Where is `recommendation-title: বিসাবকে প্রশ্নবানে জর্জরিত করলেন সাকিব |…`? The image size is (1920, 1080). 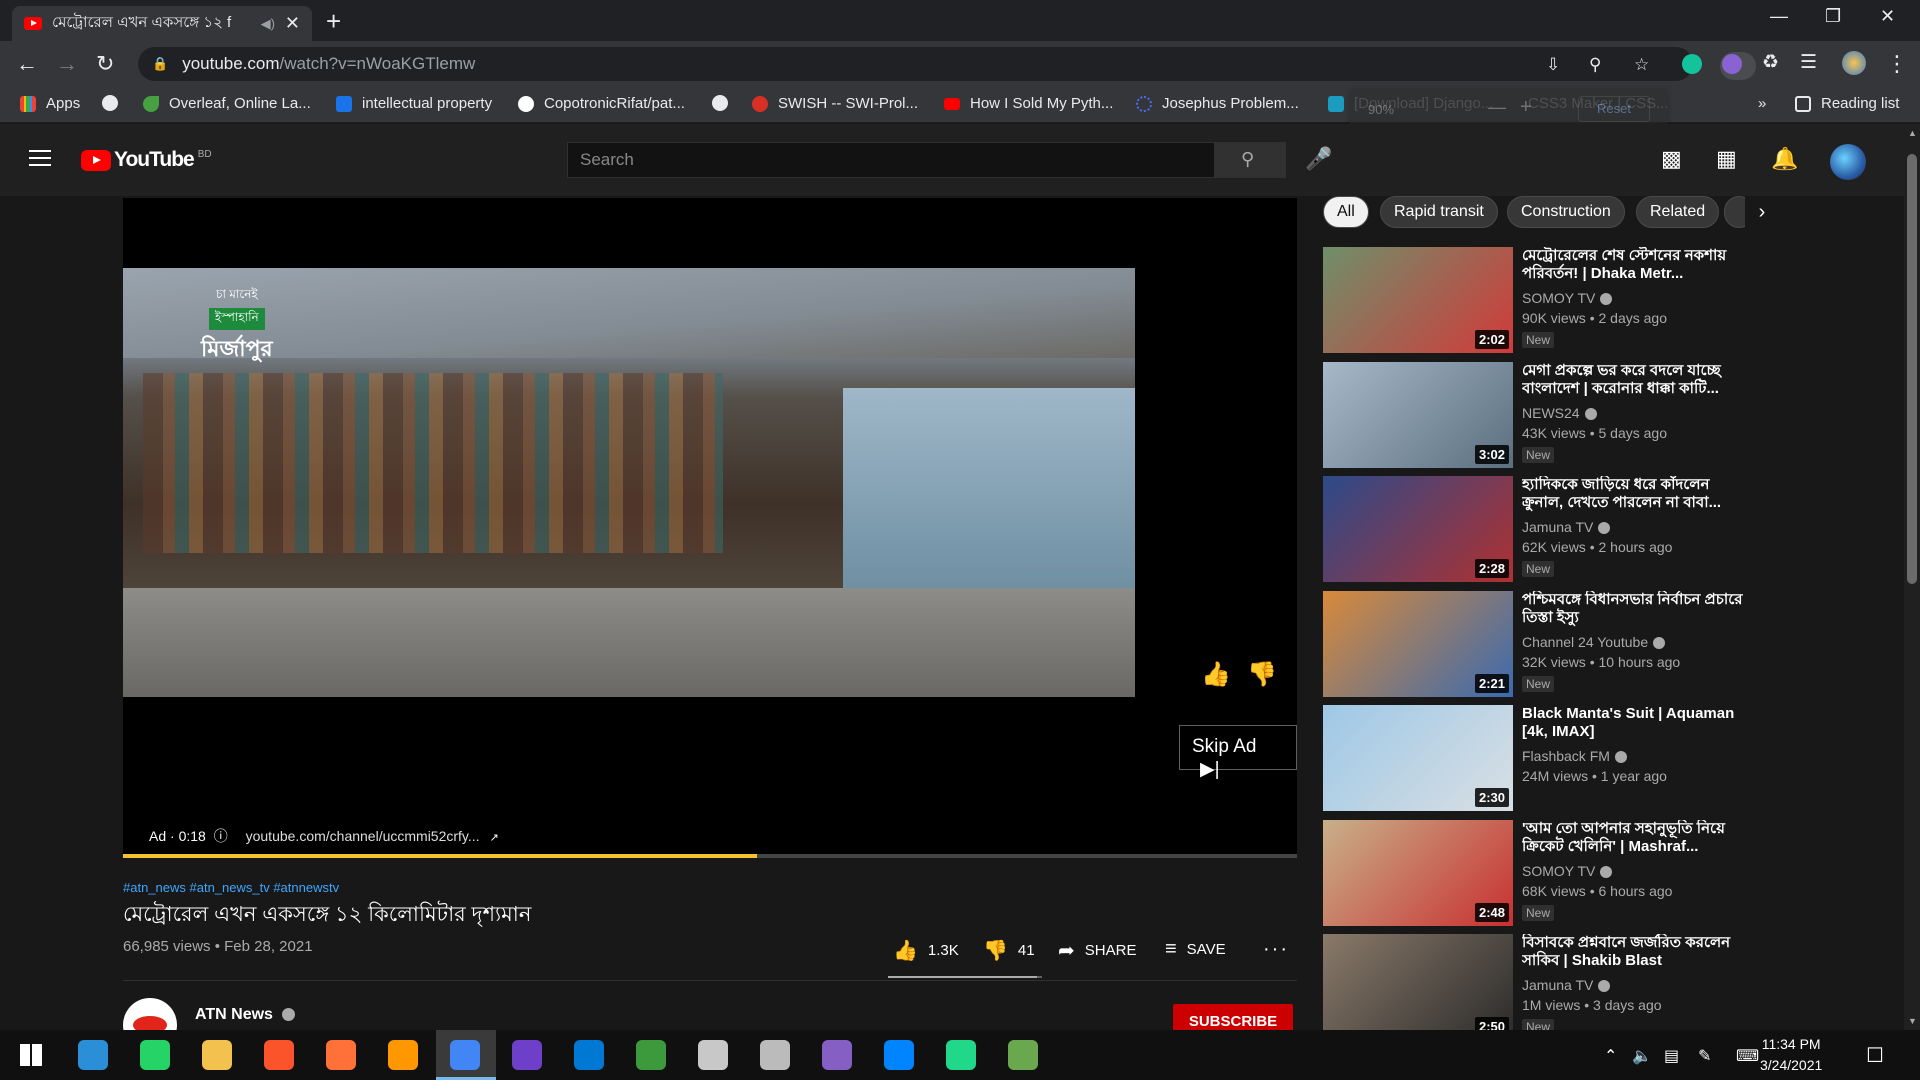 recommendation-title: বিসাবকে প্রশ্নবানে জর্জরিত করলেন সাকিব |… is located at coordinates (1637, 952).